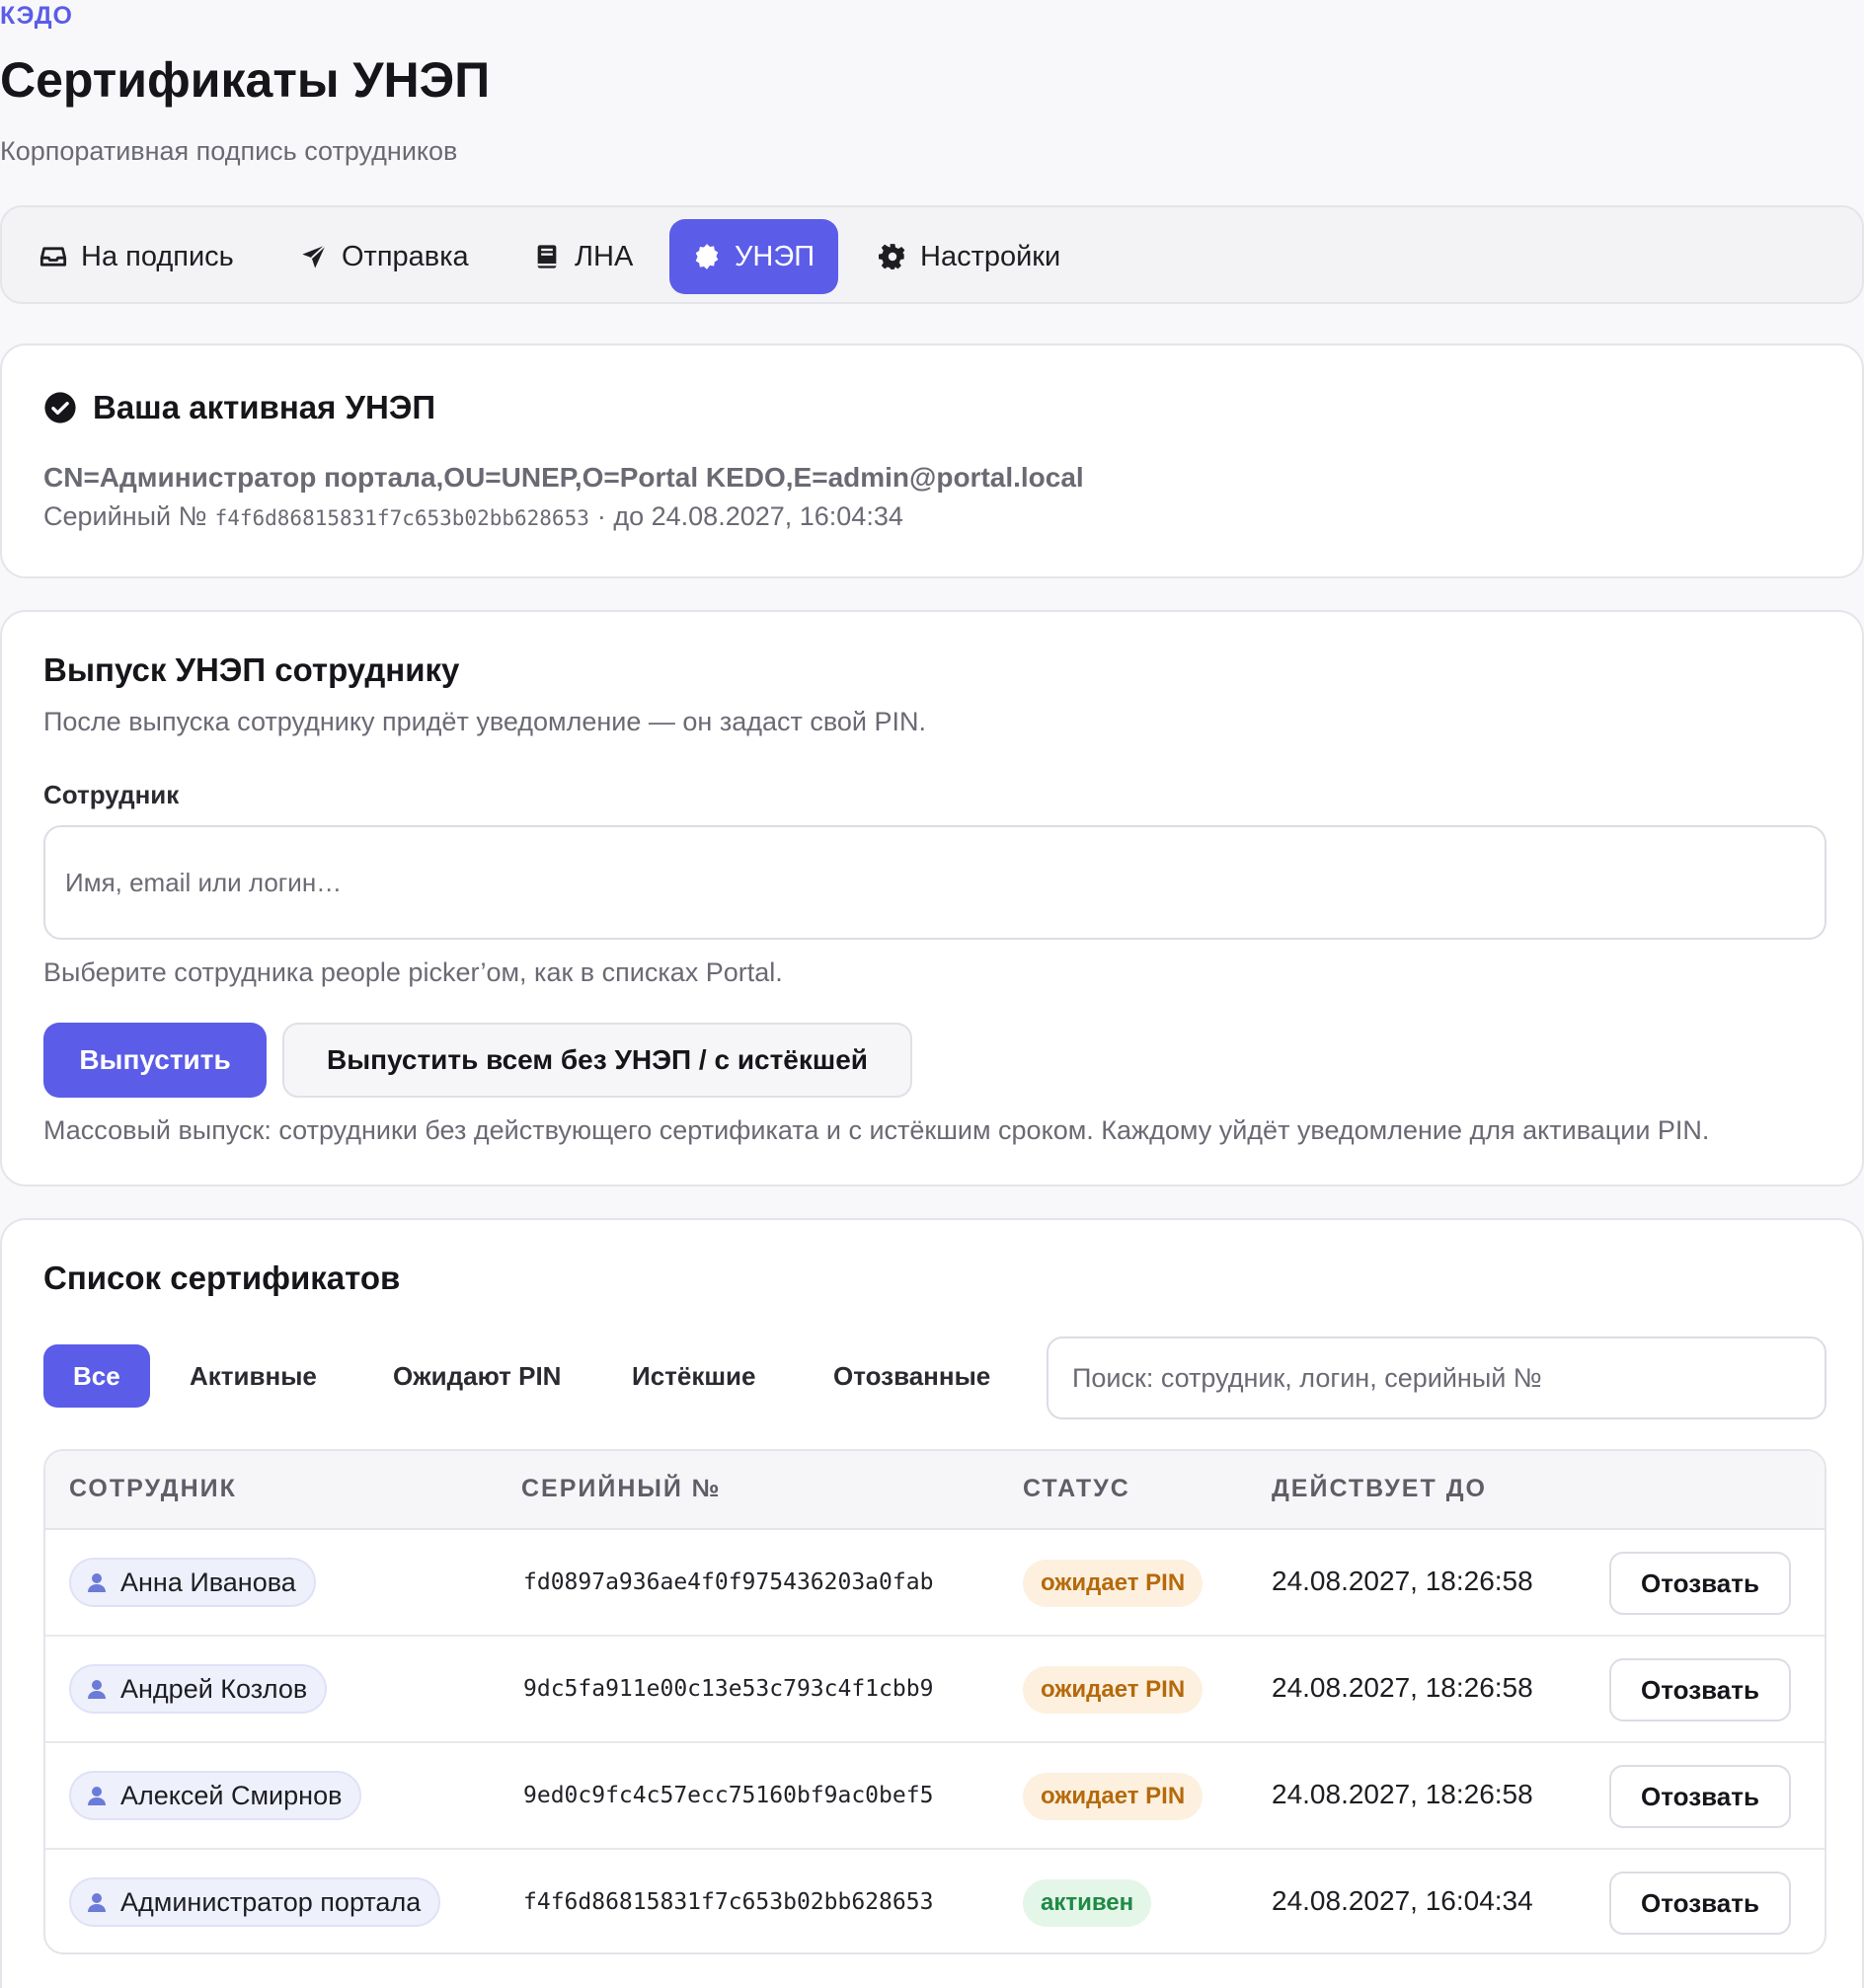  Describe the element at coordinates (214, 1688) in the screenshot. I see `employee-name: Андрей Козлов` at that location.